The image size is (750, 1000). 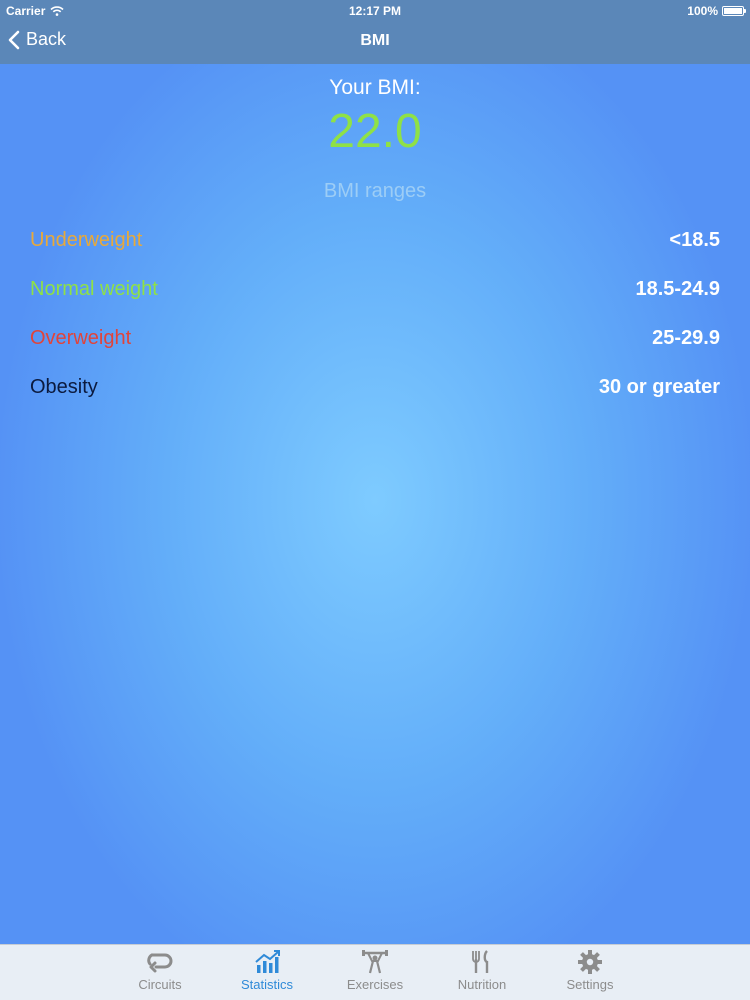 I want to click on tab-statistics: Statistics, so click(x=267, y=970).